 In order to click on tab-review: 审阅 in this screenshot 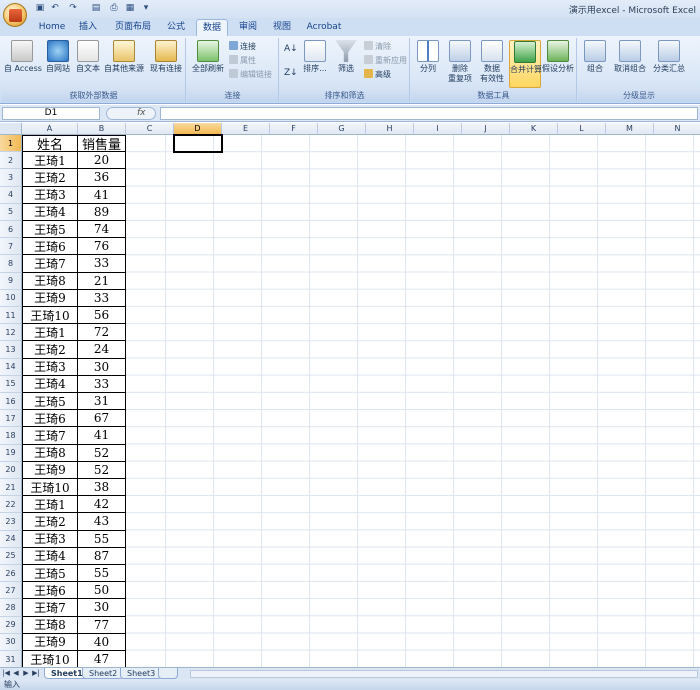, I will do `click(248, 27)`.